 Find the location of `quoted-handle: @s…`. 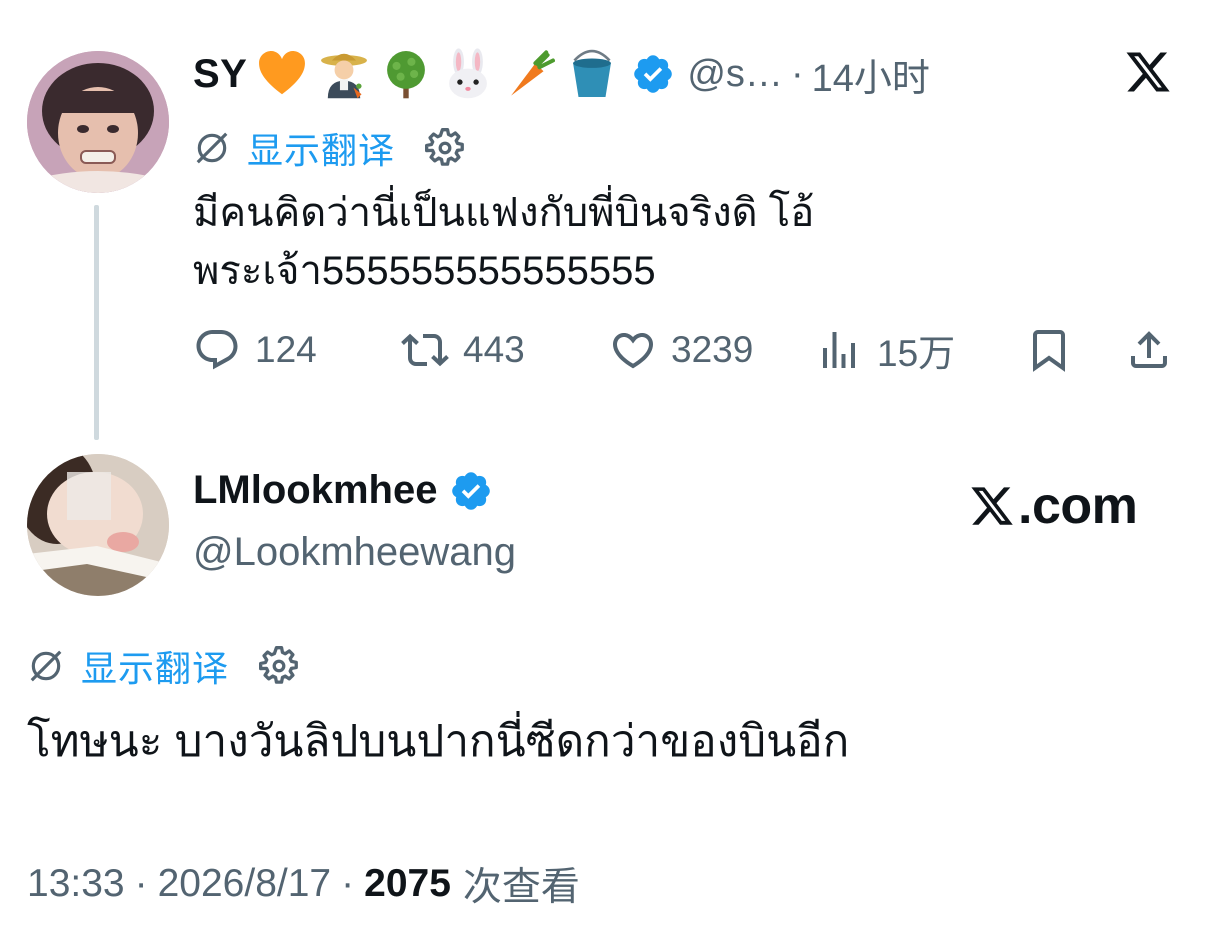

quoted-handle: @s… is located at coordinates (735, 74).